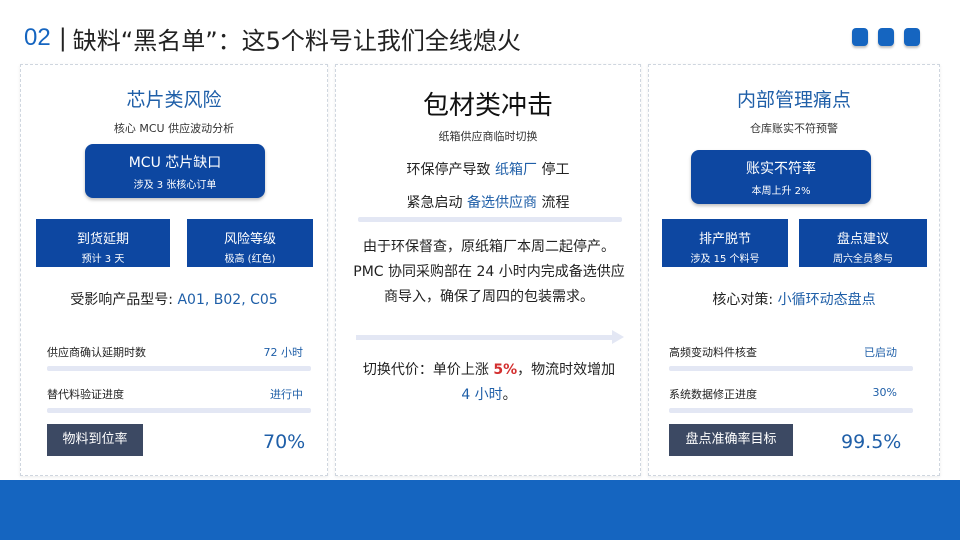  Describe the element at coordinates (102, 239) in the screenshot. I see `delay-title: 到货延期` at that location.